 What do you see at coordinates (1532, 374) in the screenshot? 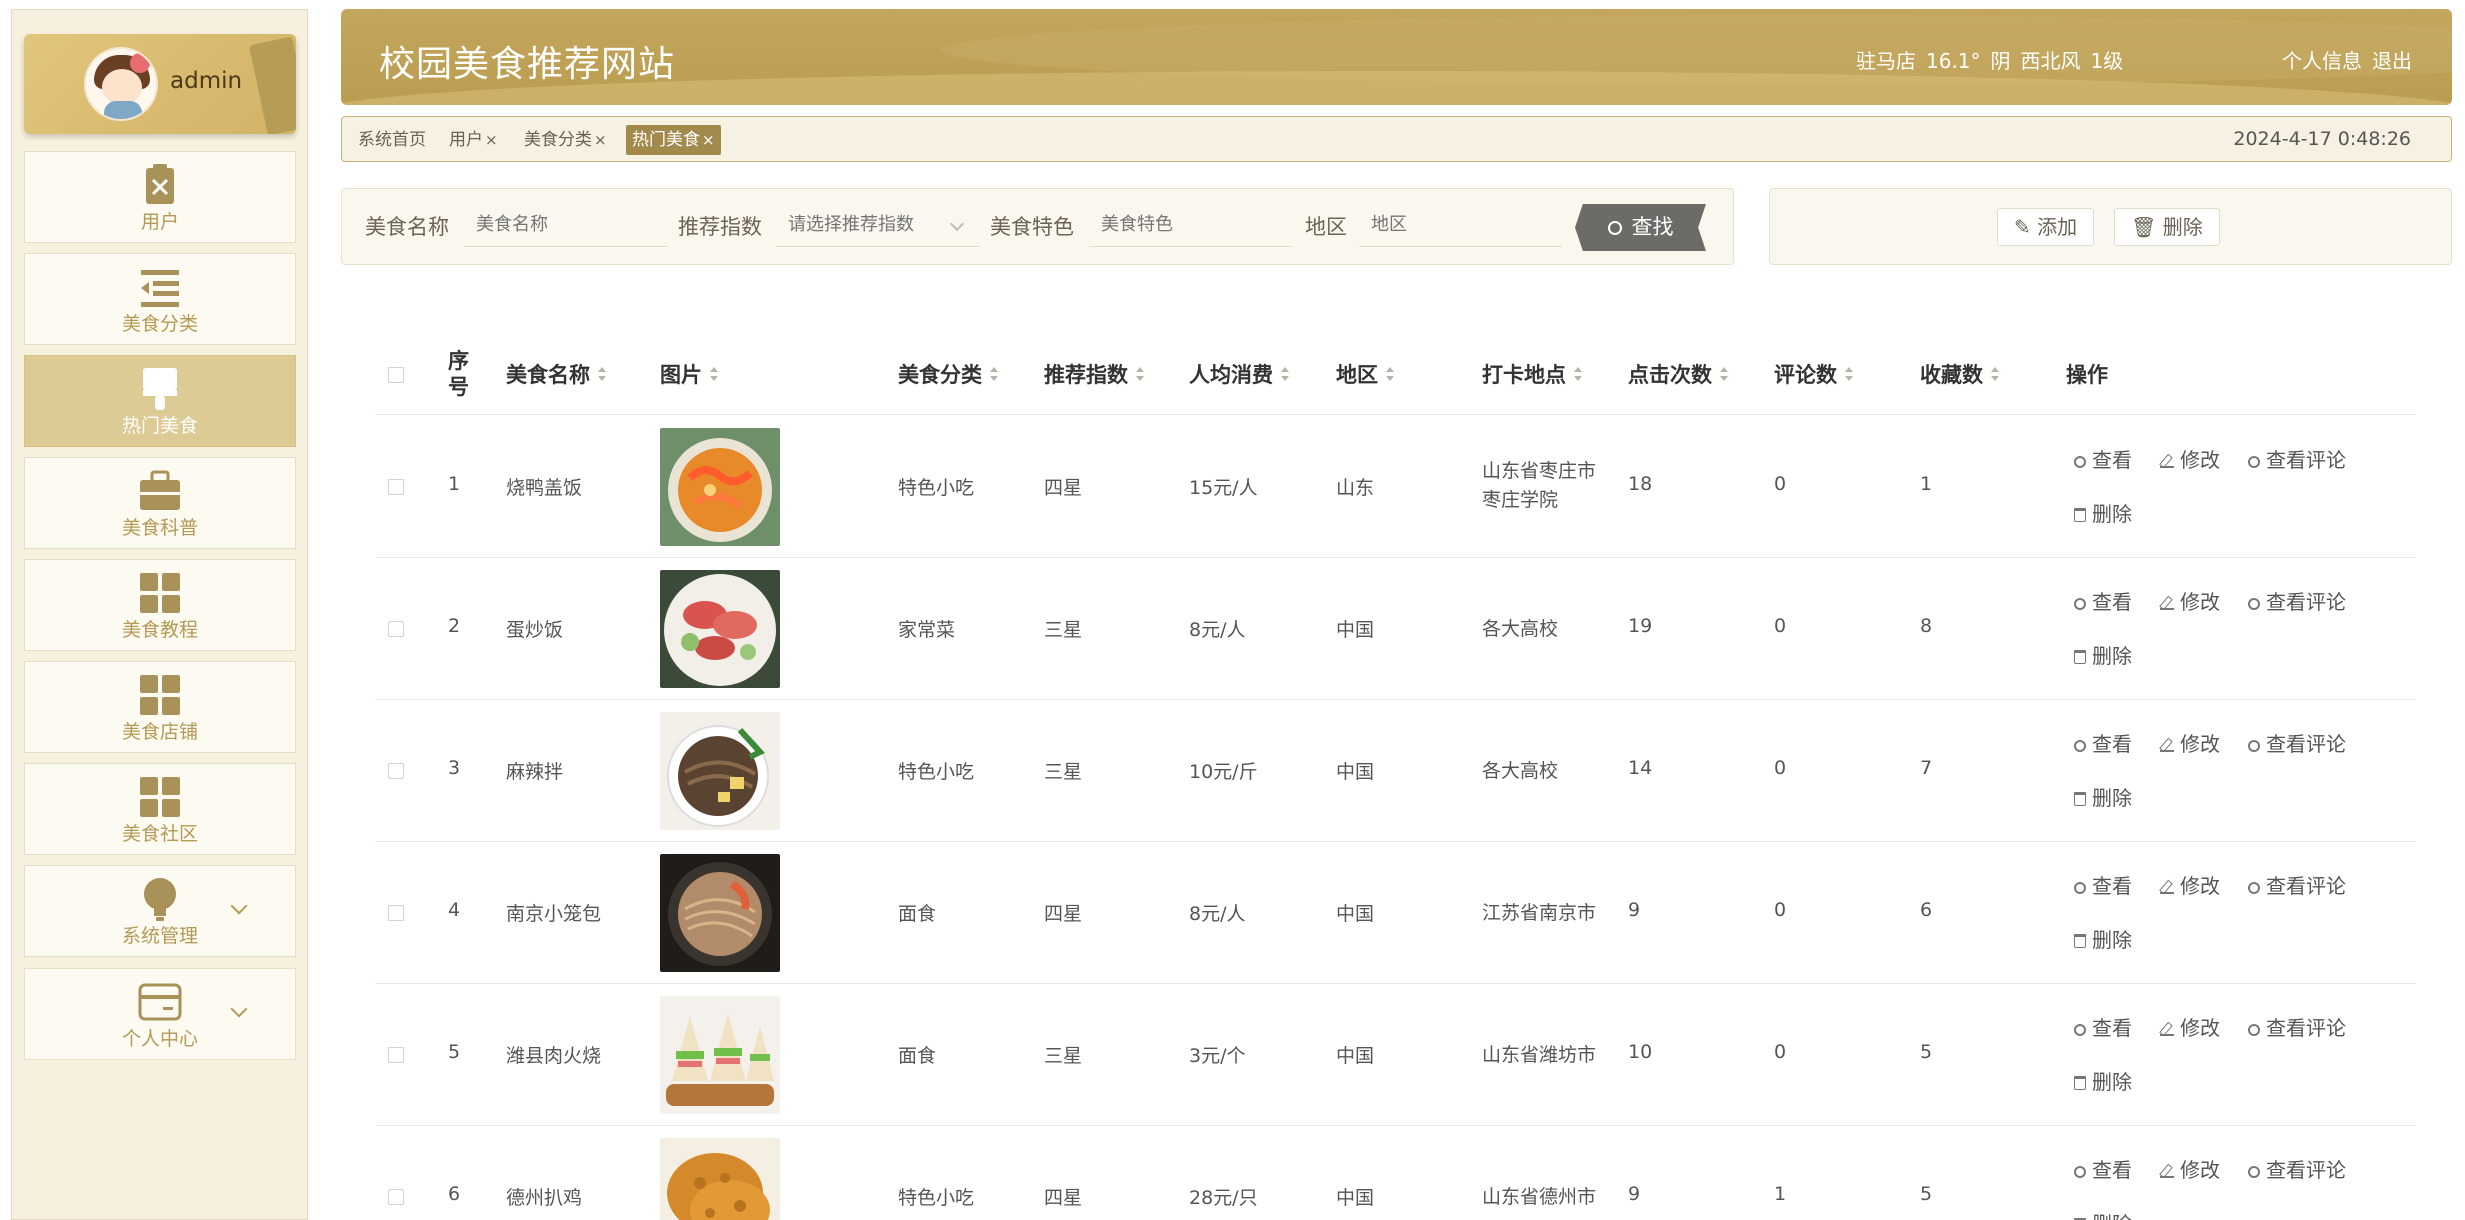
I see `col-checkin: 打卡地点` at bounding box center [1532, 374].